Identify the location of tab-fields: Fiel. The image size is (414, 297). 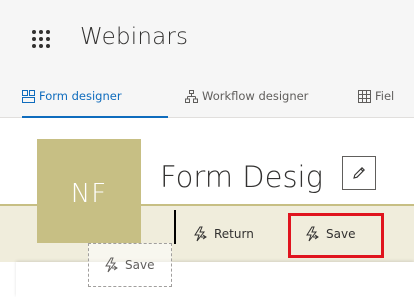
(376, 96).